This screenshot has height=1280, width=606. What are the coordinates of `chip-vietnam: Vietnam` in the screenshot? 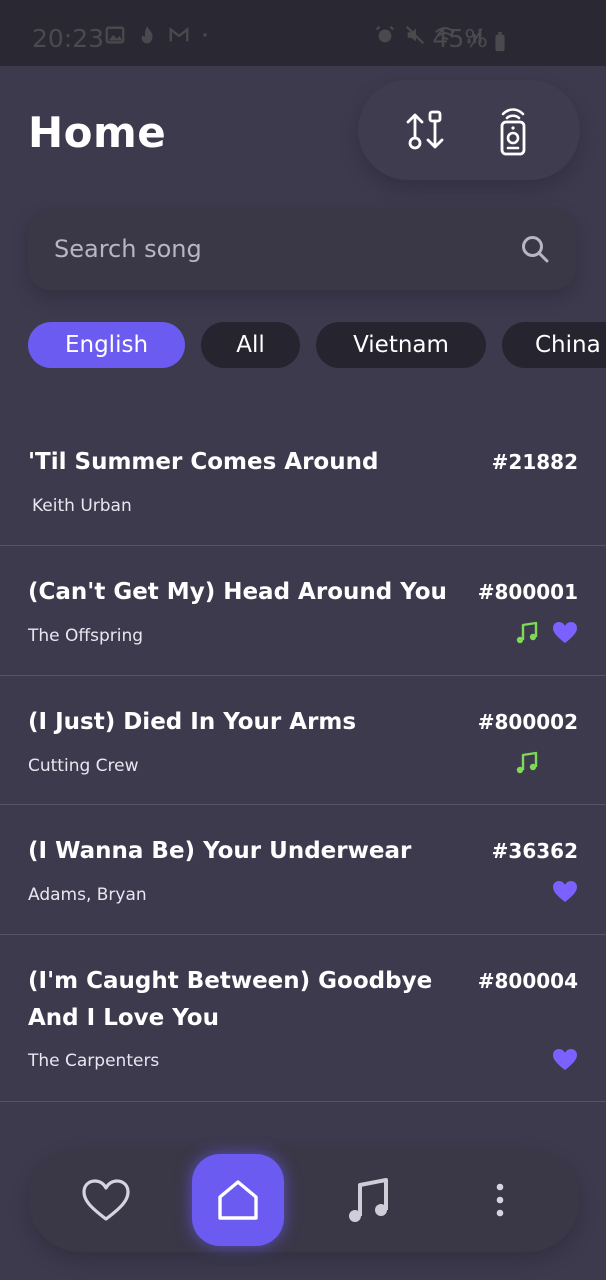 It's located at (401, 345).